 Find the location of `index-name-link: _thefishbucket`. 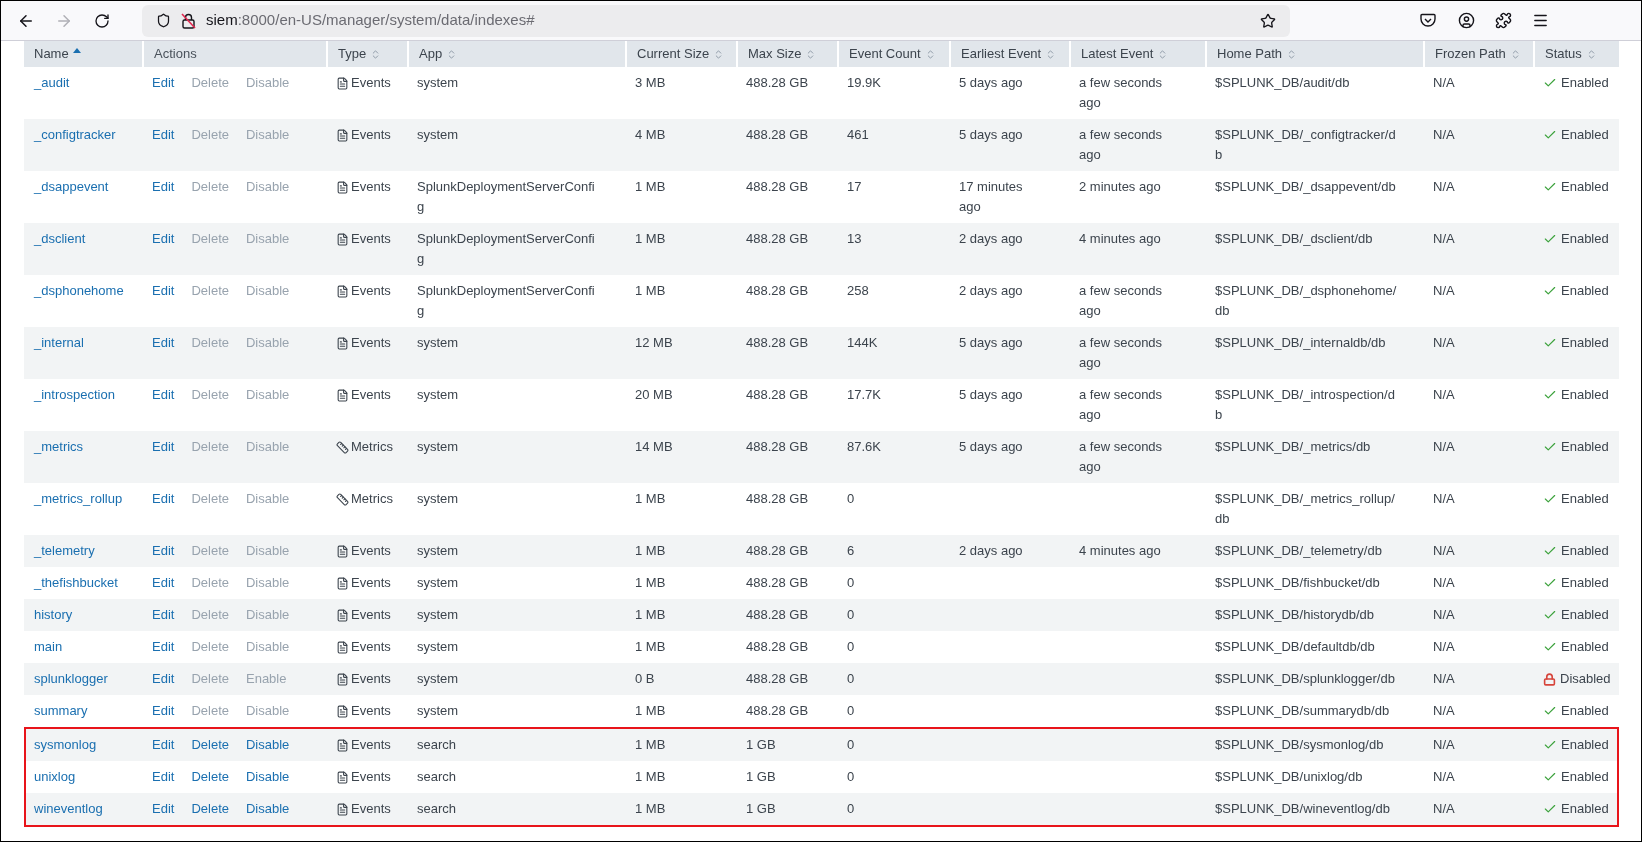

index-name-link: _thefishbucket is located at coordinates (76, 582).